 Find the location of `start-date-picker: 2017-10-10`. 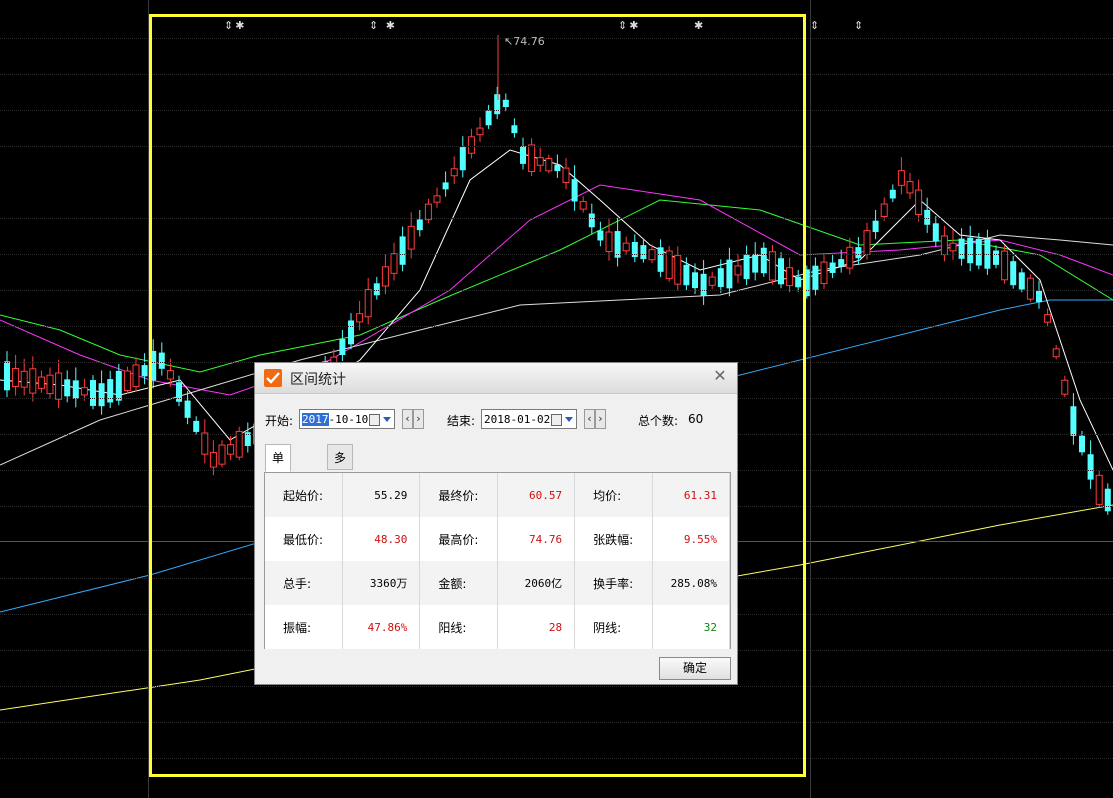

start-date-picker: 2017-10-10 is located at coordinates (347, 419).